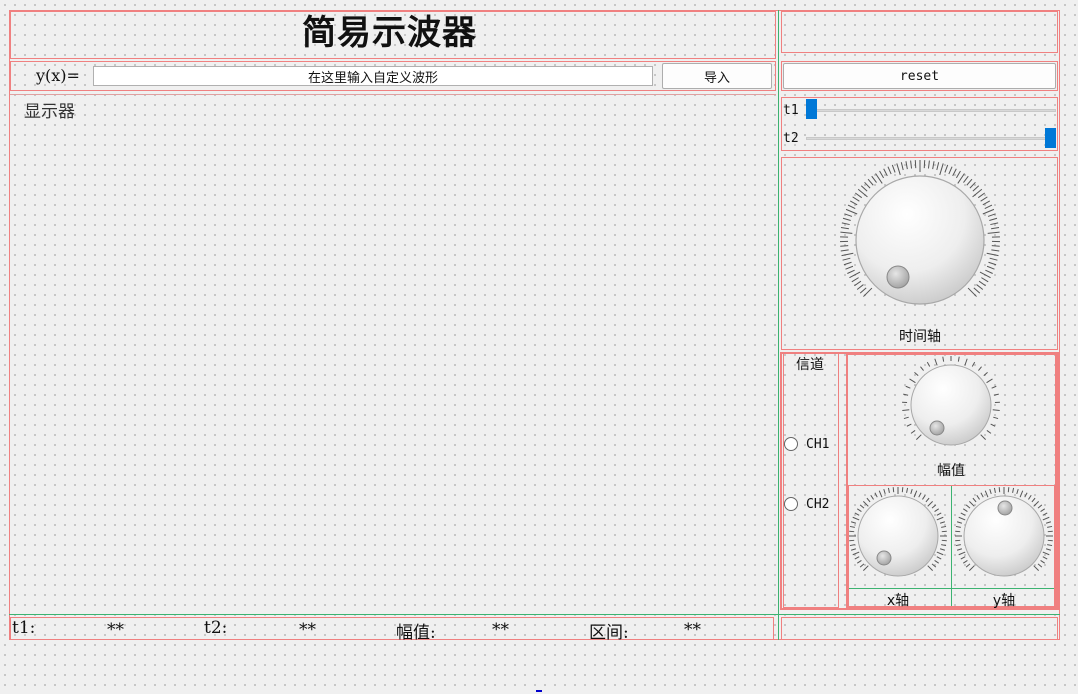  Describe the element at coordinates (931, 138) in the screenshot. I see `t2-slider-track` at that location.